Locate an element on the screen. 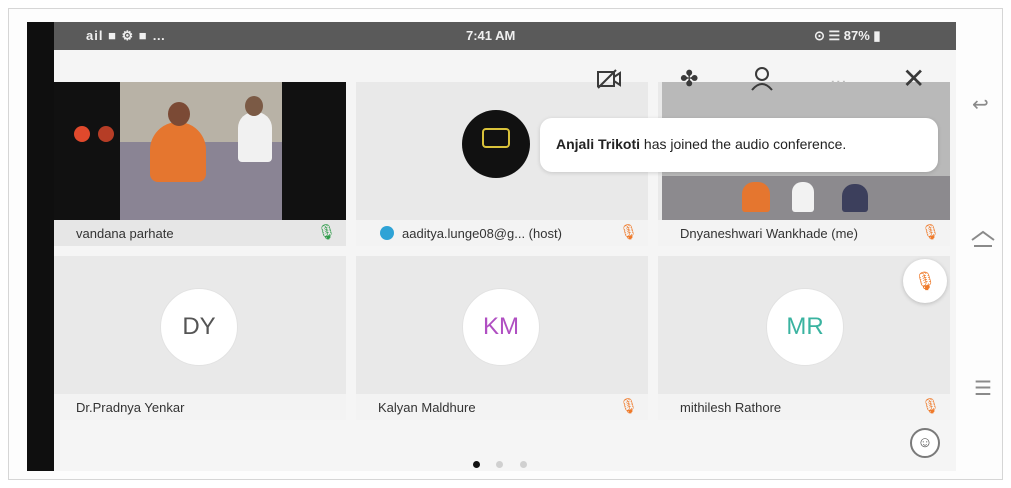 The height and width of the screenshot is (488, 1011). mic-on-icon: 🎙 is located at coordinates (326, 232).